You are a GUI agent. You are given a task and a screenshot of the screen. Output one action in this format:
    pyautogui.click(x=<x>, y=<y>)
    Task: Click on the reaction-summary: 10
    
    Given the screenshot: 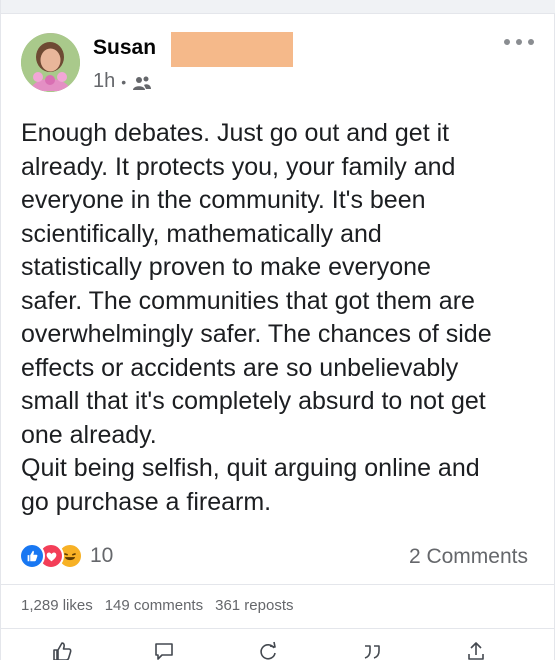 What is the action you would take?
    pyautogui.click(x=66, y=556)
    